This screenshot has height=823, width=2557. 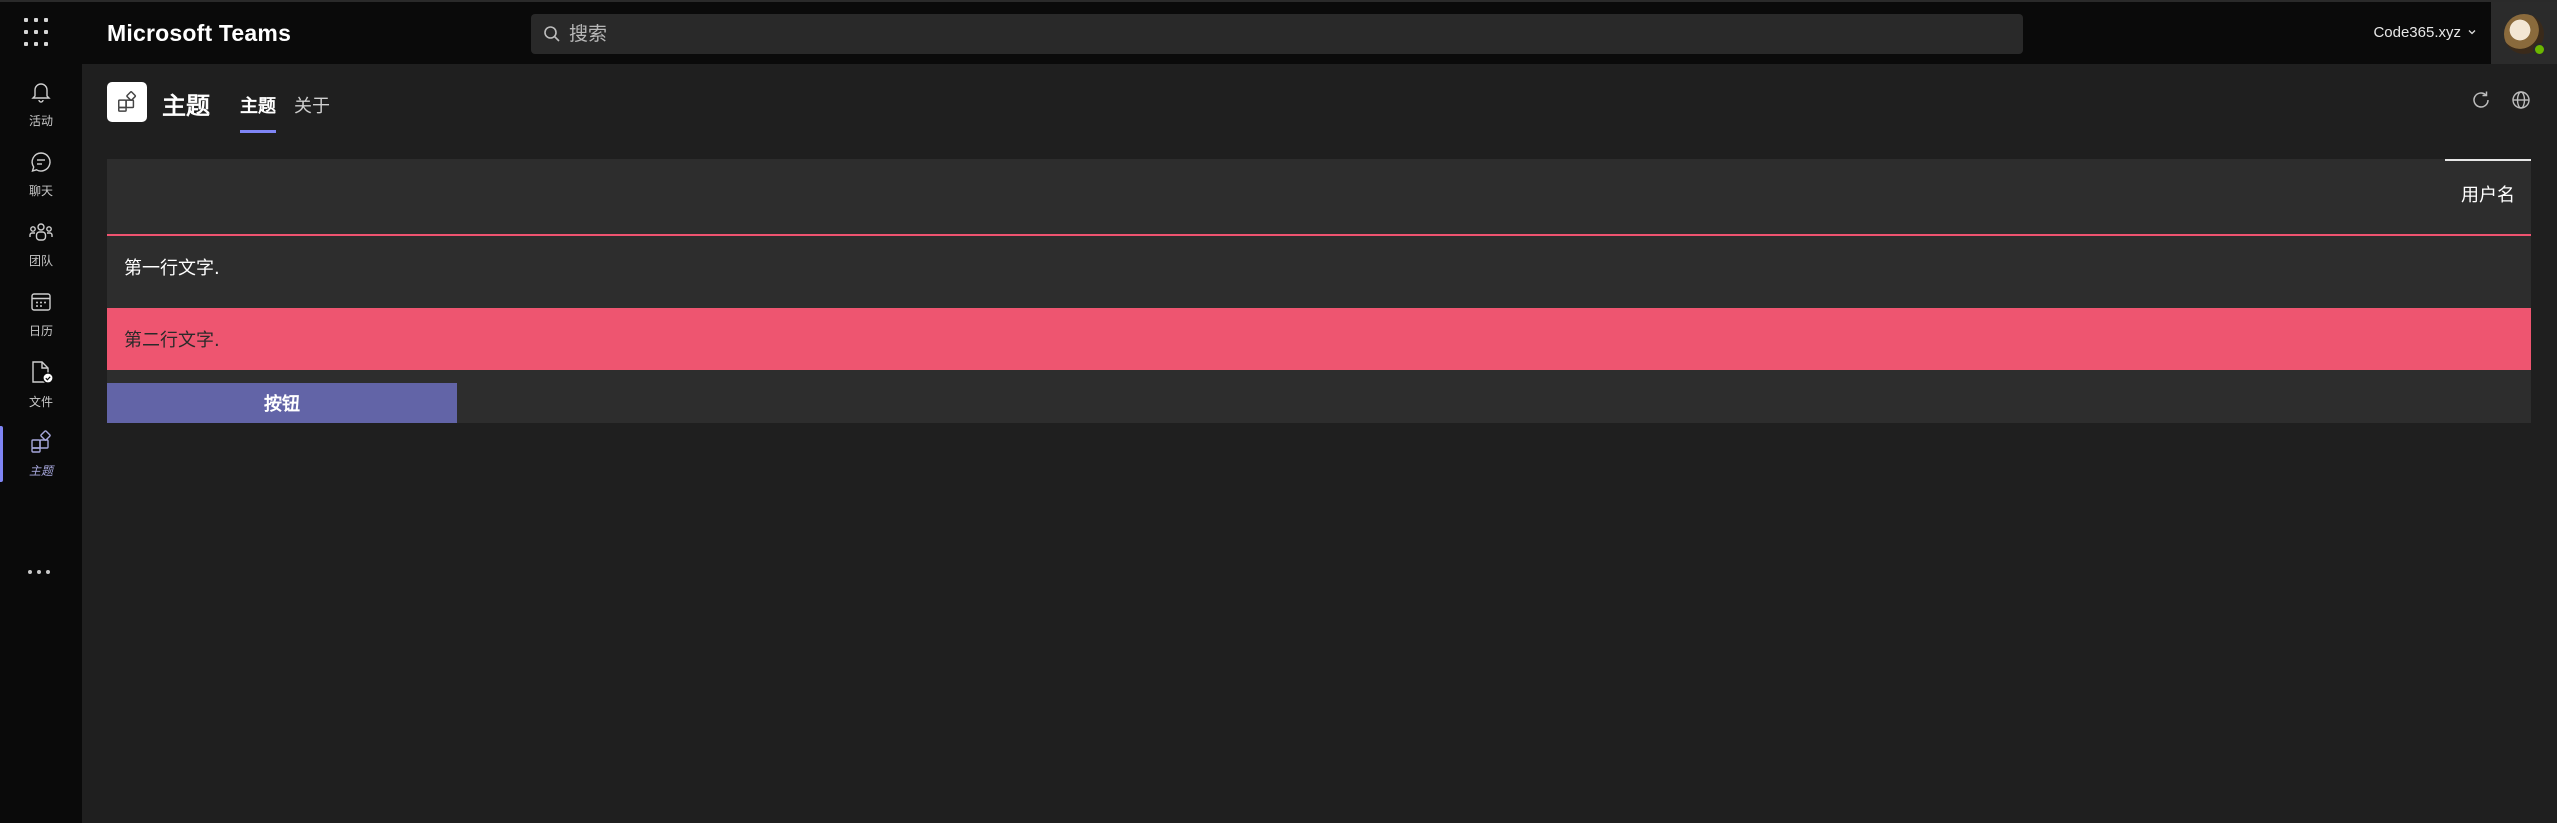 I want to click on title-bar: Microsoft Teams Code365.xyz, so click(x=1278, y=33).